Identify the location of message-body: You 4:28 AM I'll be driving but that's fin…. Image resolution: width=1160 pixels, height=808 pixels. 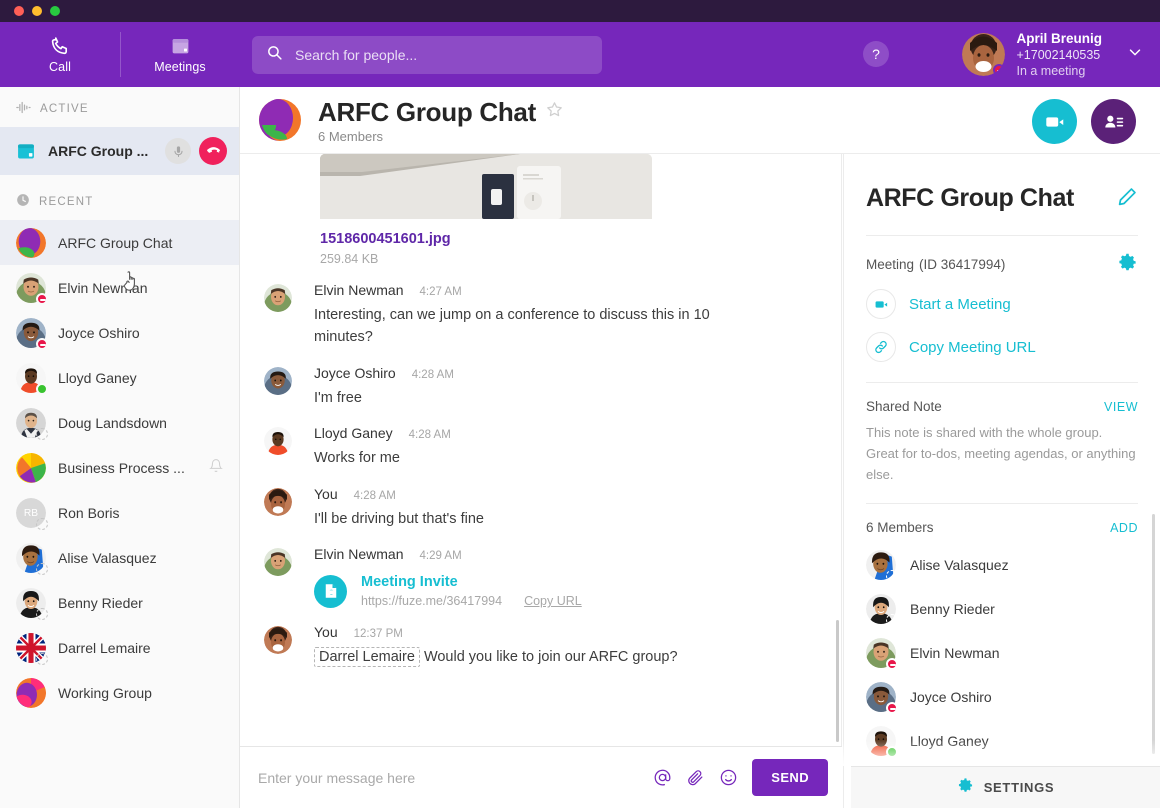
(565, 508).